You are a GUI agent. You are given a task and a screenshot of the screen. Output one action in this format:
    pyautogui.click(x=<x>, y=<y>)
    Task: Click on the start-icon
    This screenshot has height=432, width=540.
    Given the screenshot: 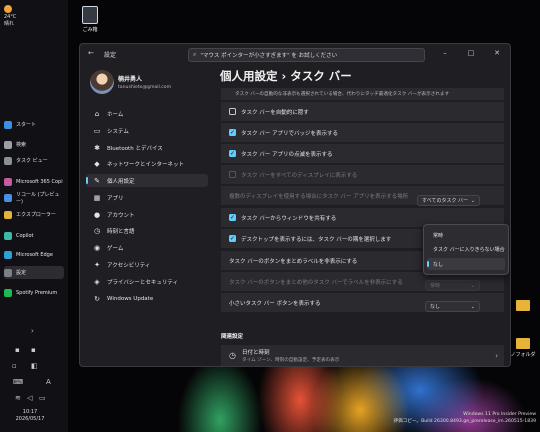 What is the action you would take?
    pyautogui.click(x=8, y=124)
    